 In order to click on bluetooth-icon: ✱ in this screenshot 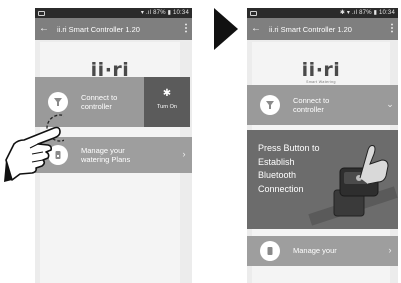, I will do `click(167, 93)`.